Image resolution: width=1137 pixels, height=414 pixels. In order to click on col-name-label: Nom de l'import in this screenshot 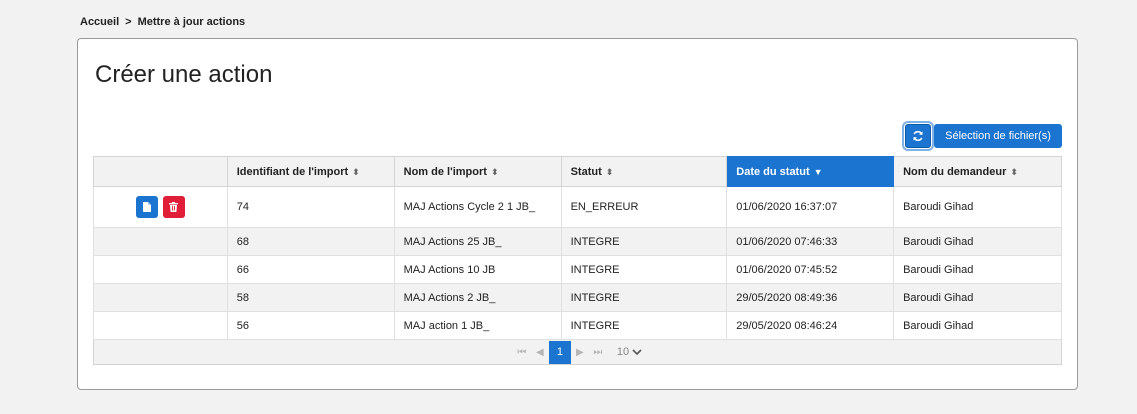, I will do `click(445, 171)`.